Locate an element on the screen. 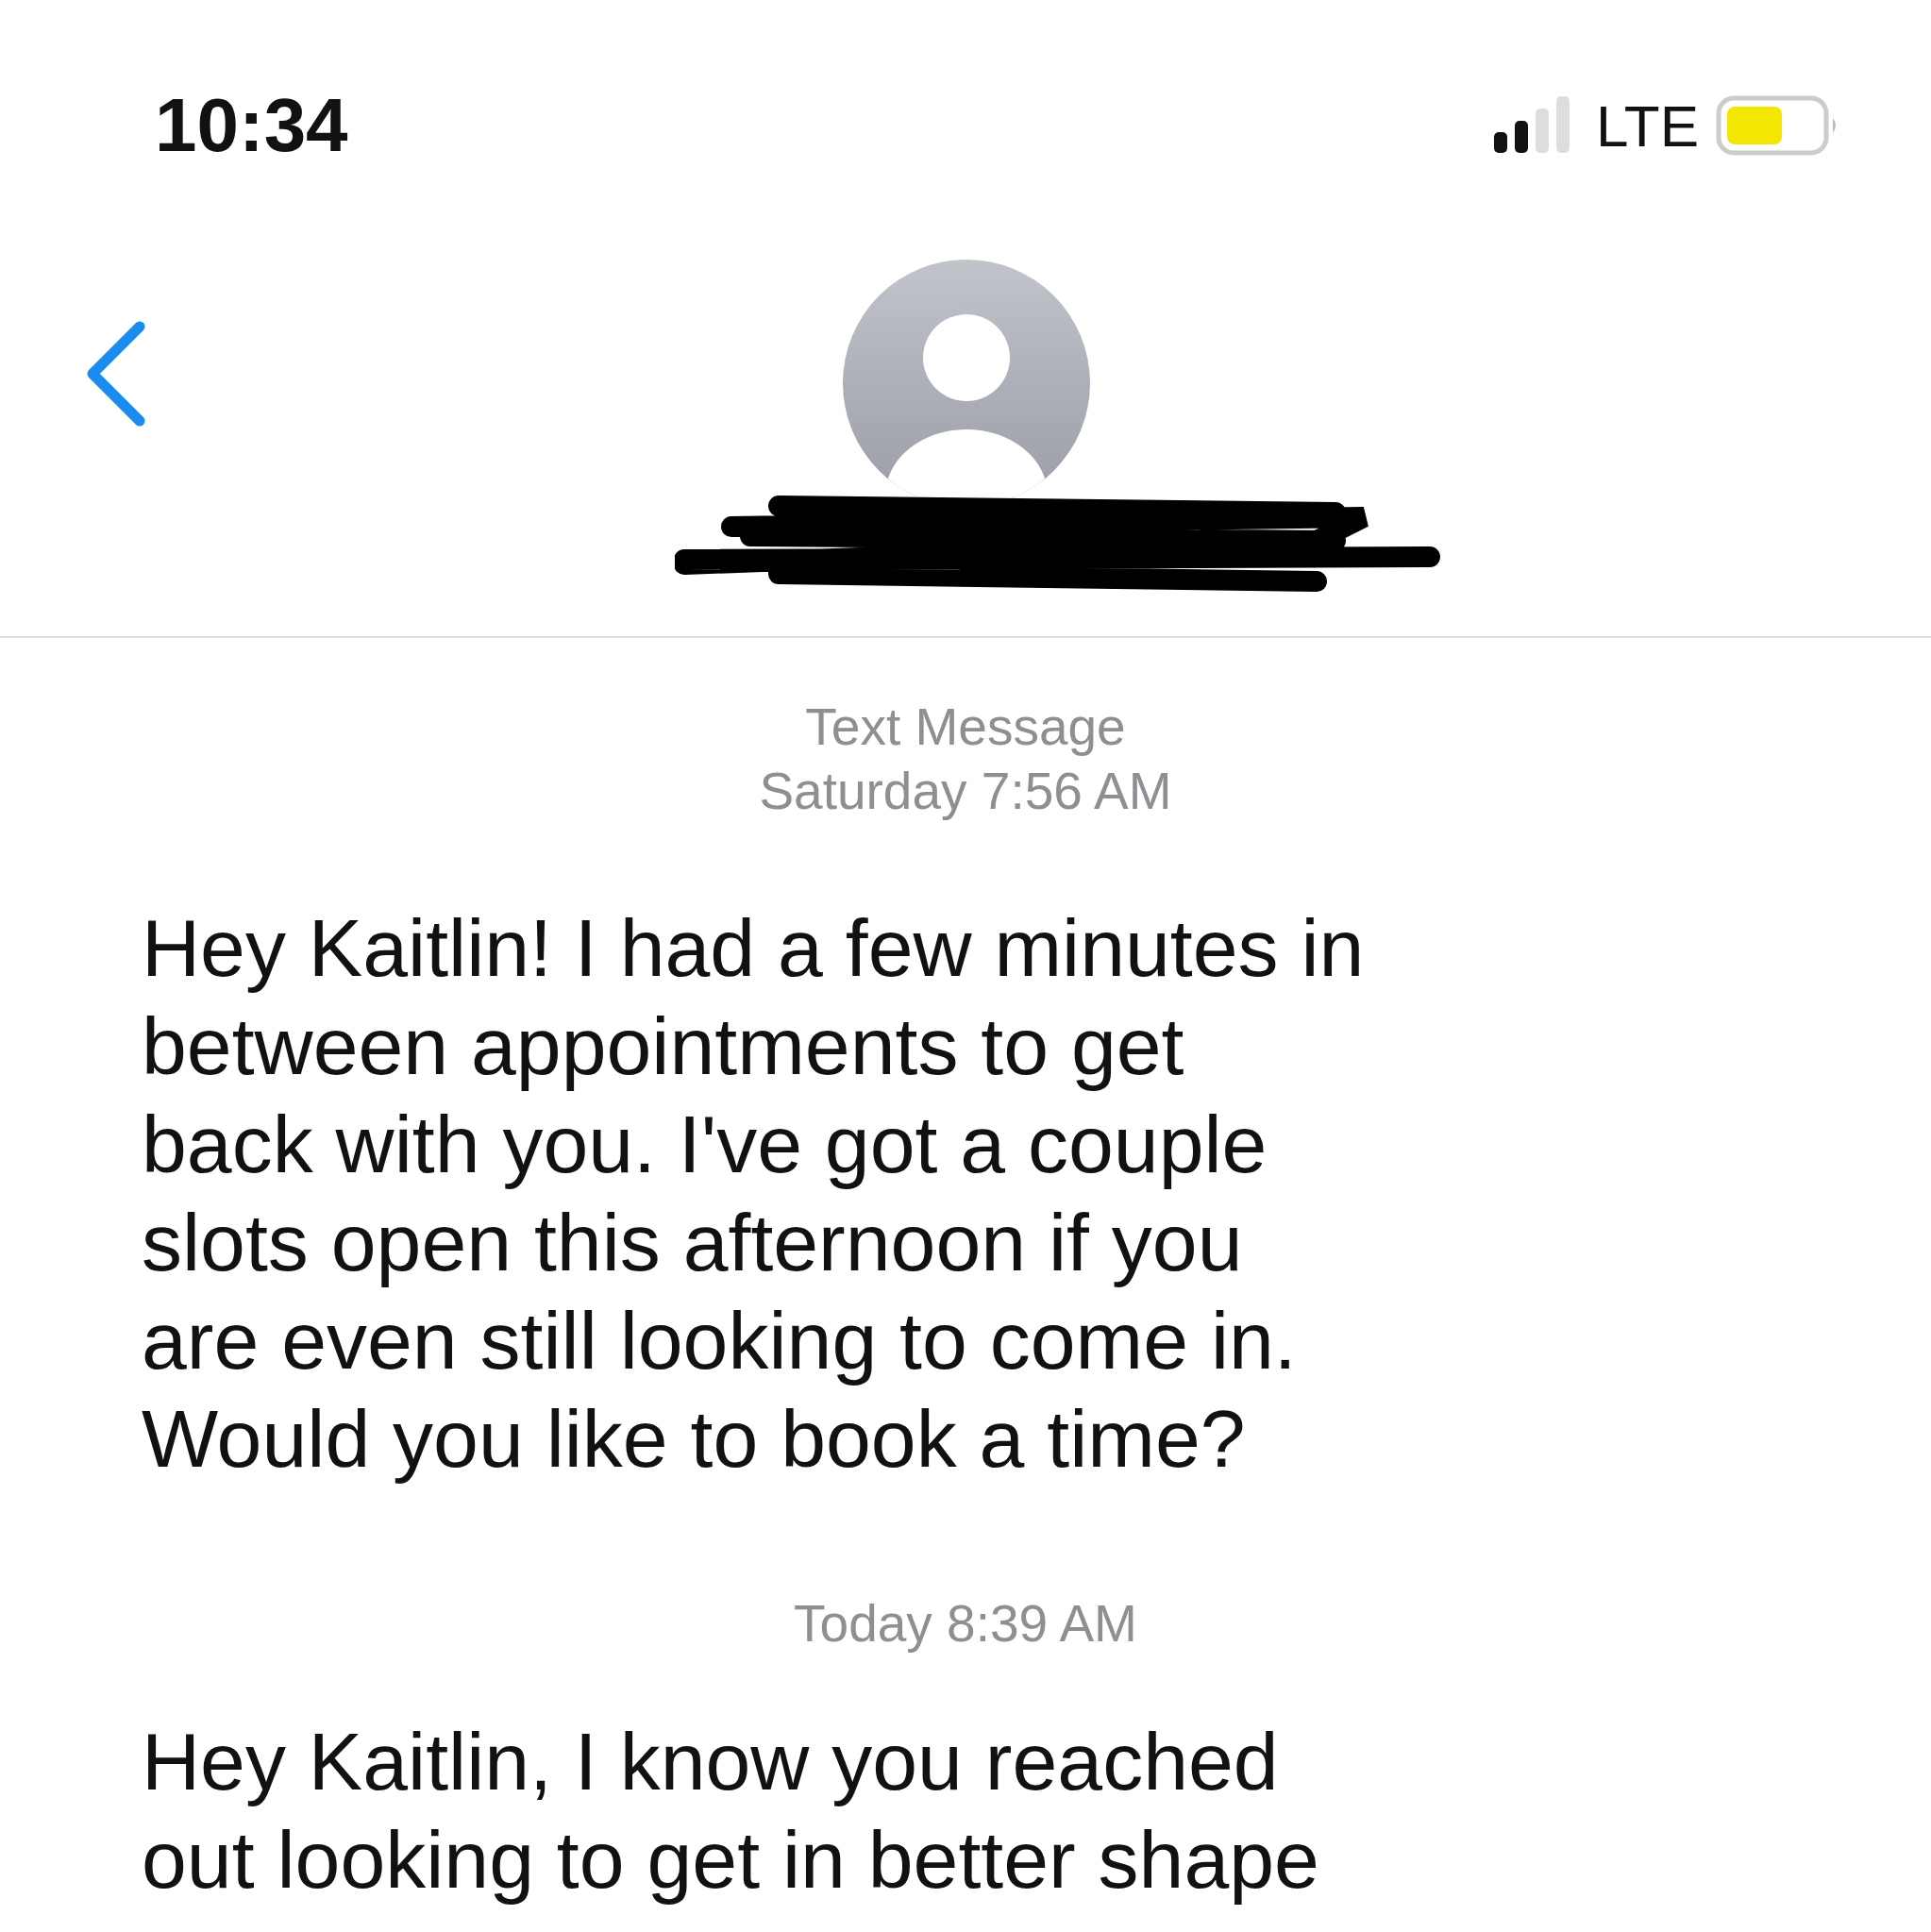  timestamp: Saturday 7:56 AM is located at coordinates (965, 791).